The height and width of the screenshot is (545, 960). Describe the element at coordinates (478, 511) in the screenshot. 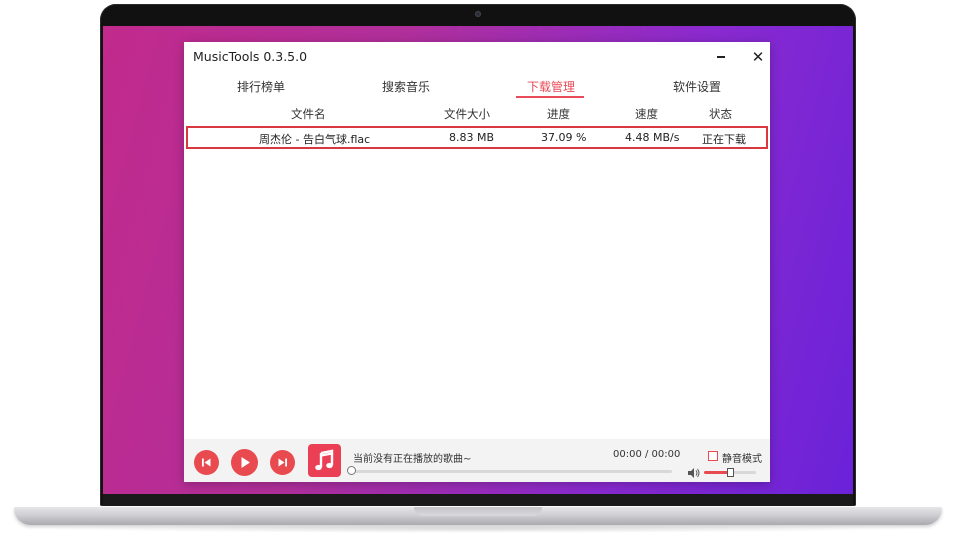

I see `laptop-notch` at that location.